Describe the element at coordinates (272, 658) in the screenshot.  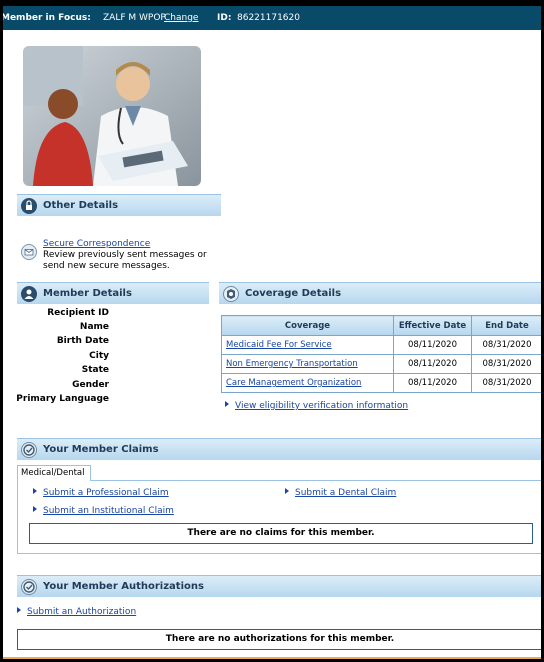
I see `bottom-accent-bar` at that location.